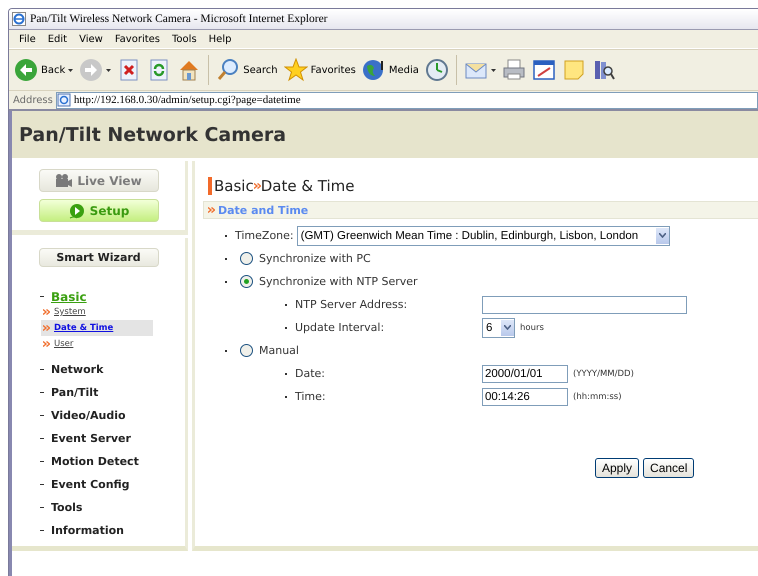 This screenshot has height=576, width=758. What do you see at coordinates (320, 70) in the screenshot?
I see `favorites-button: Favorites` at bounding box center [320, 70].